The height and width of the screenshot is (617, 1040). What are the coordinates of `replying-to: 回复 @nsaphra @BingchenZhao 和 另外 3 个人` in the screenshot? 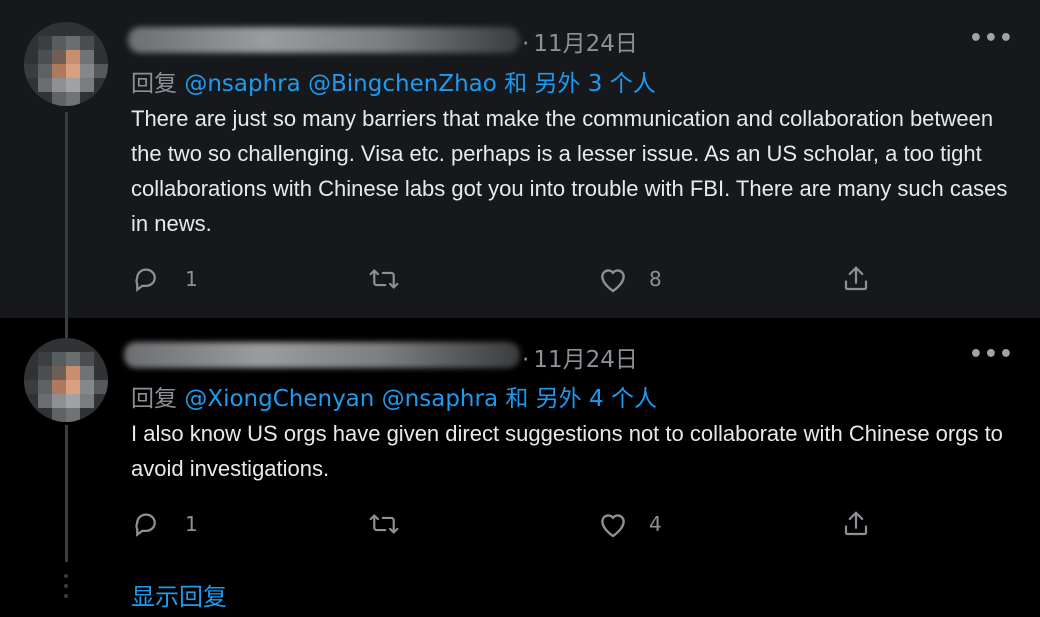 It's located at (393, 81).